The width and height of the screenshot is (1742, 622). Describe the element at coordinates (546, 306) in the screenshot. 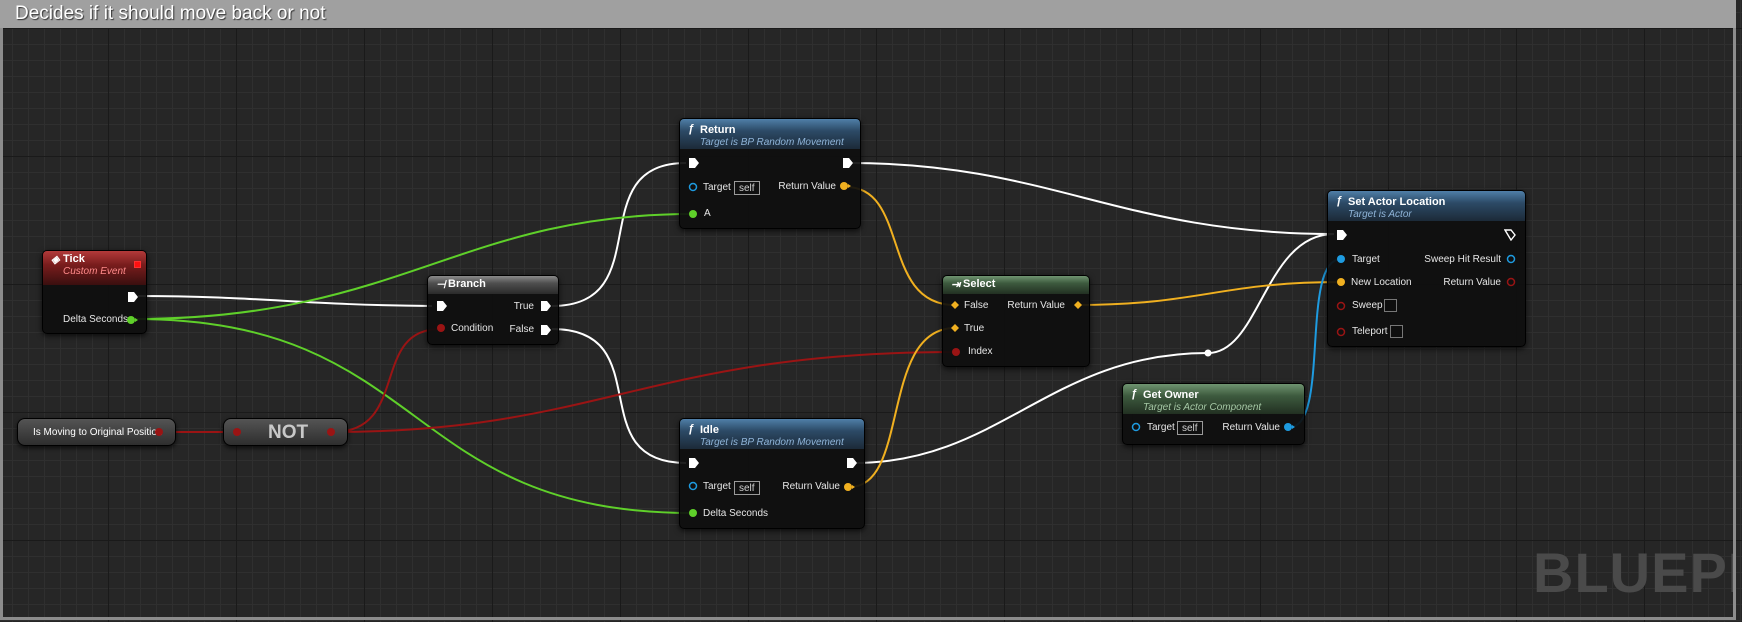

I see `true-exec-pin` at that location.